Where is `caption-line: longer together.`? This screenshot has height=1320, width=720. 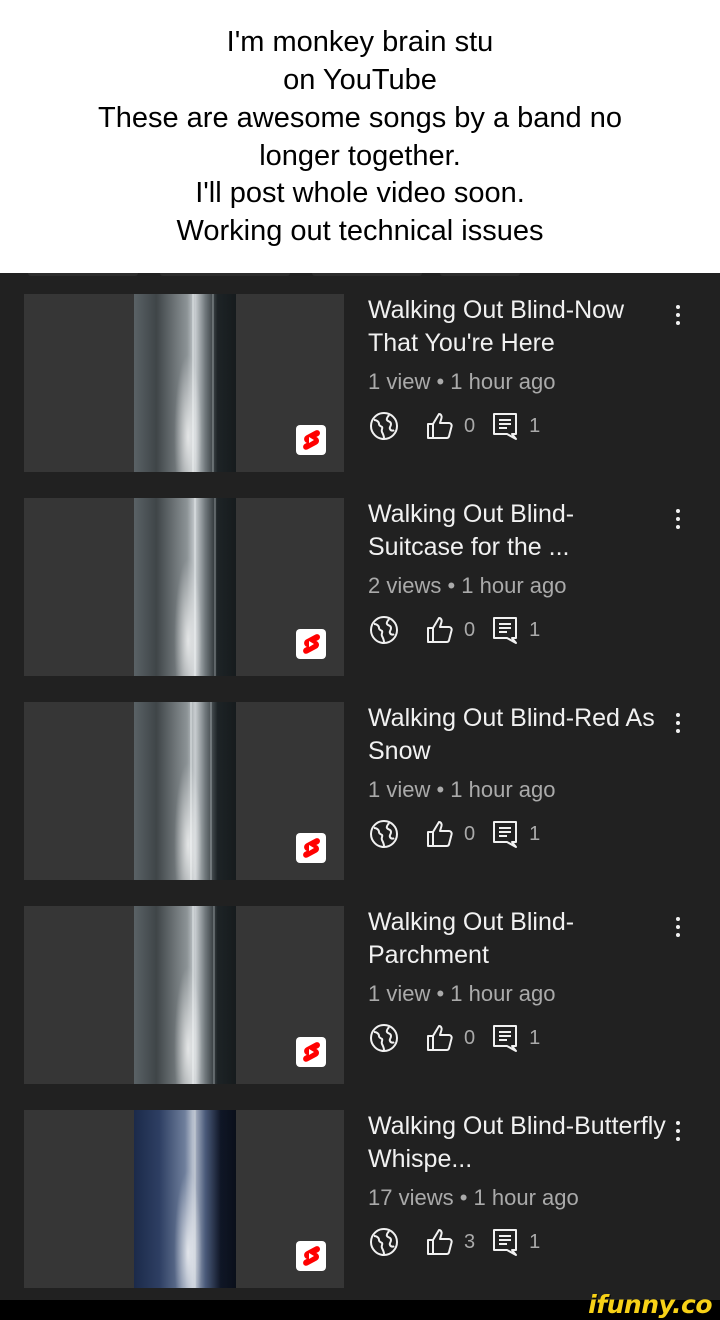 caption-line: longer together. is located at coordinates (360, 155).